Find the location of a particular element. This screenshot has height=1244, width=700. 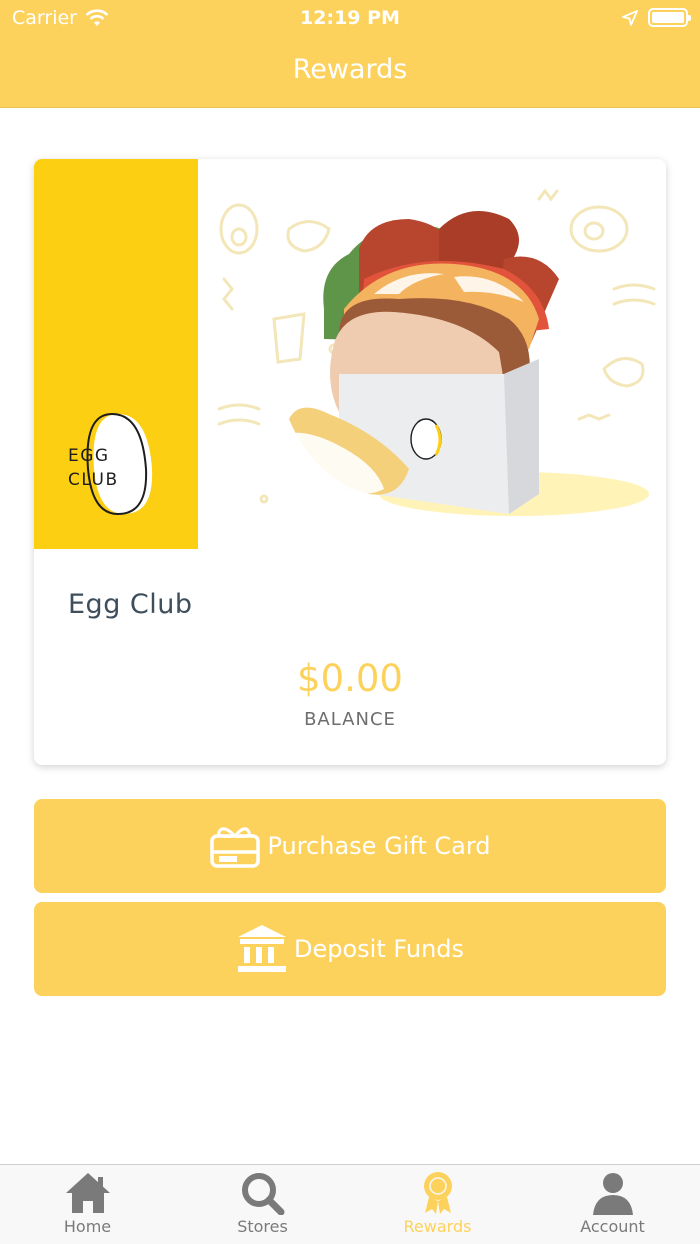

status-right-group is located at coordinates (656, 17).